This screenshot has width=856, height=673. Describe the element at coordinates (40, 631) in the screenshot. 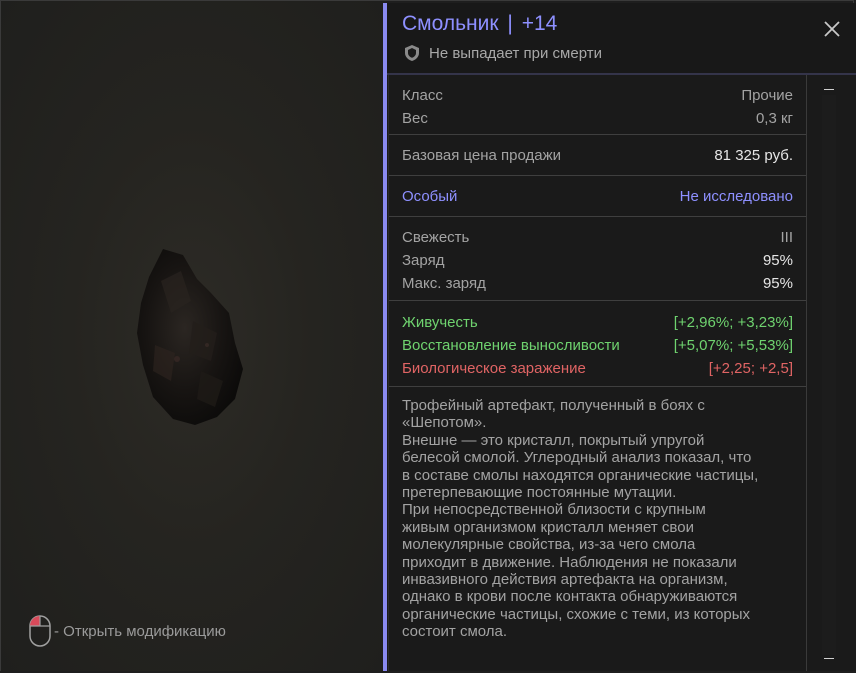

I see `mouse-icon` at that location.